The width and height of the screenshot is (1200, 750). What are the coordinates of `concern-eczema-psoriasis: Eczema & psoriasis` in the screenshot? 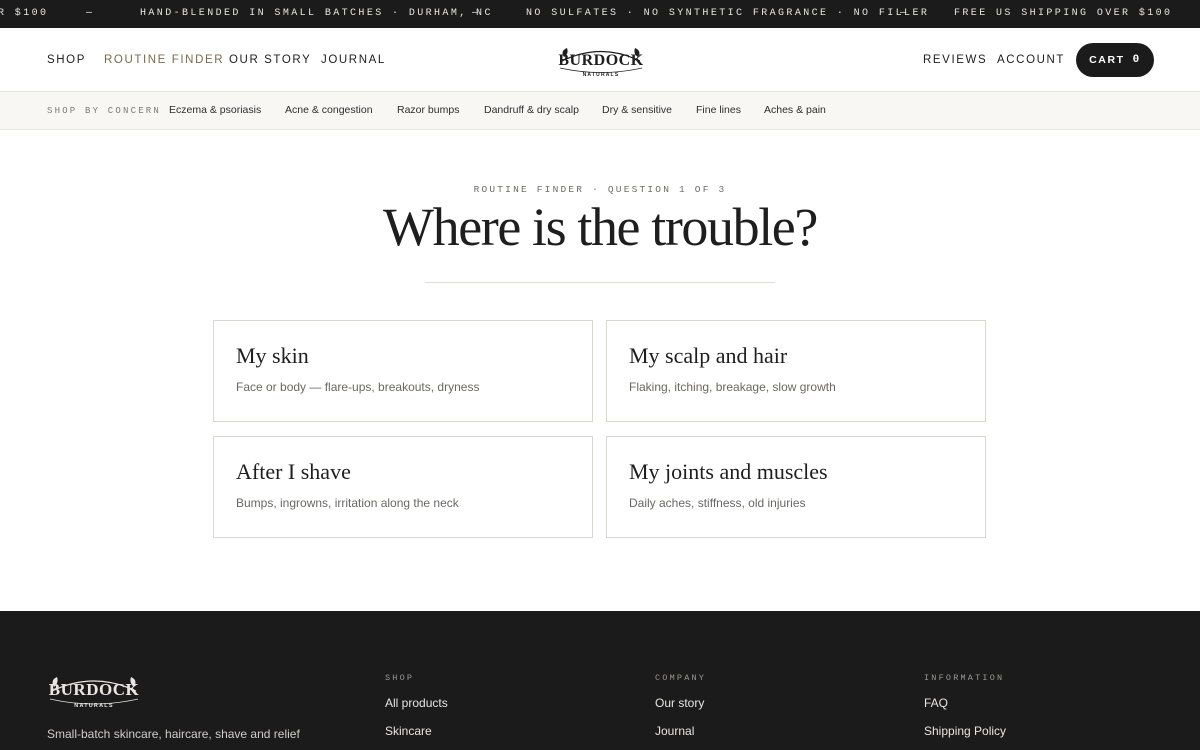 It's located at (215, 110).